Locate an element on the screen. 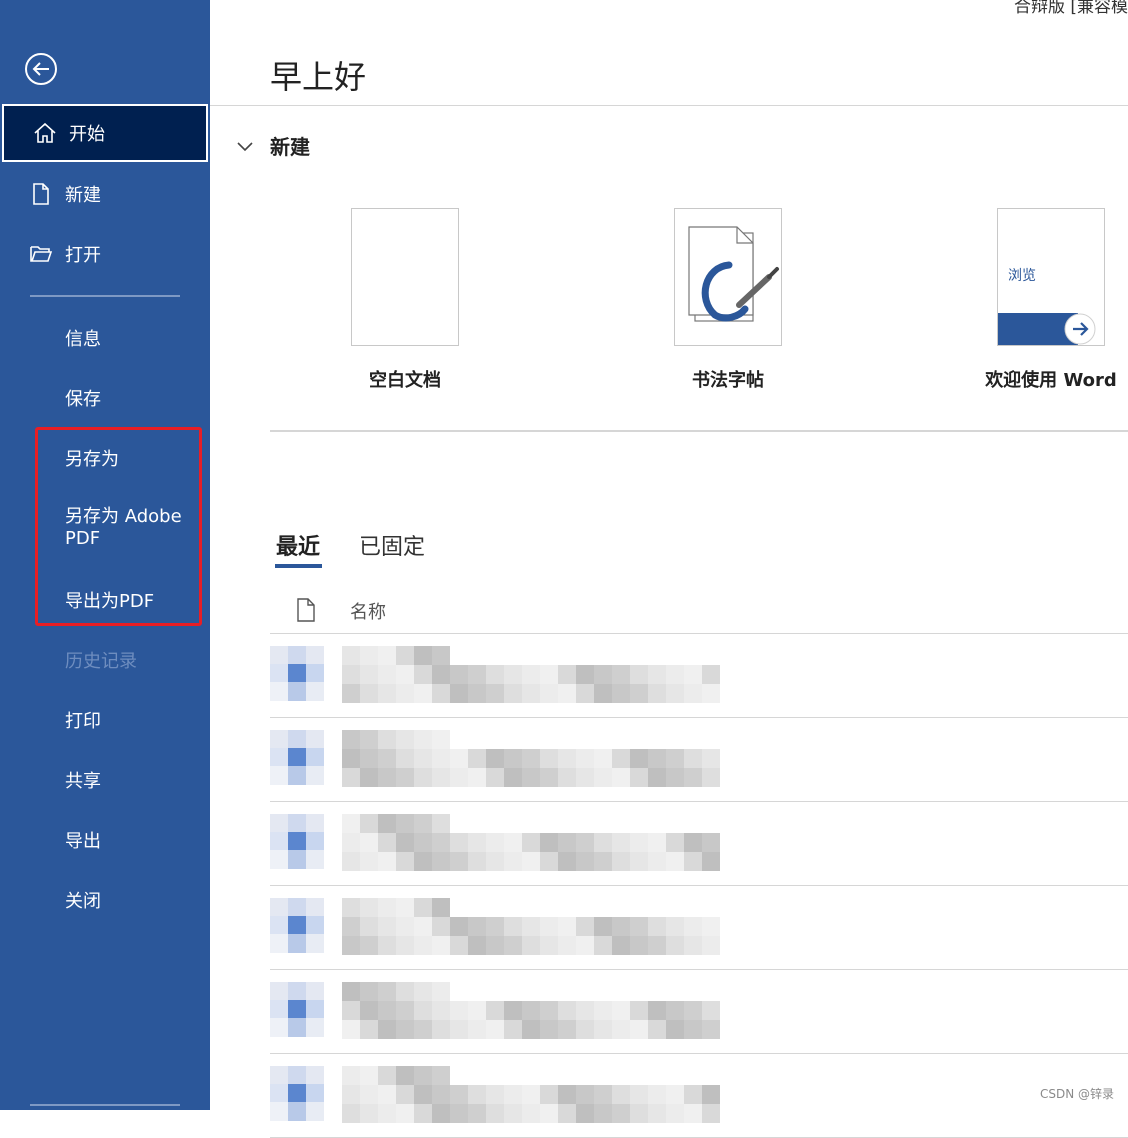  back-button is located at coordinates (41, 69).